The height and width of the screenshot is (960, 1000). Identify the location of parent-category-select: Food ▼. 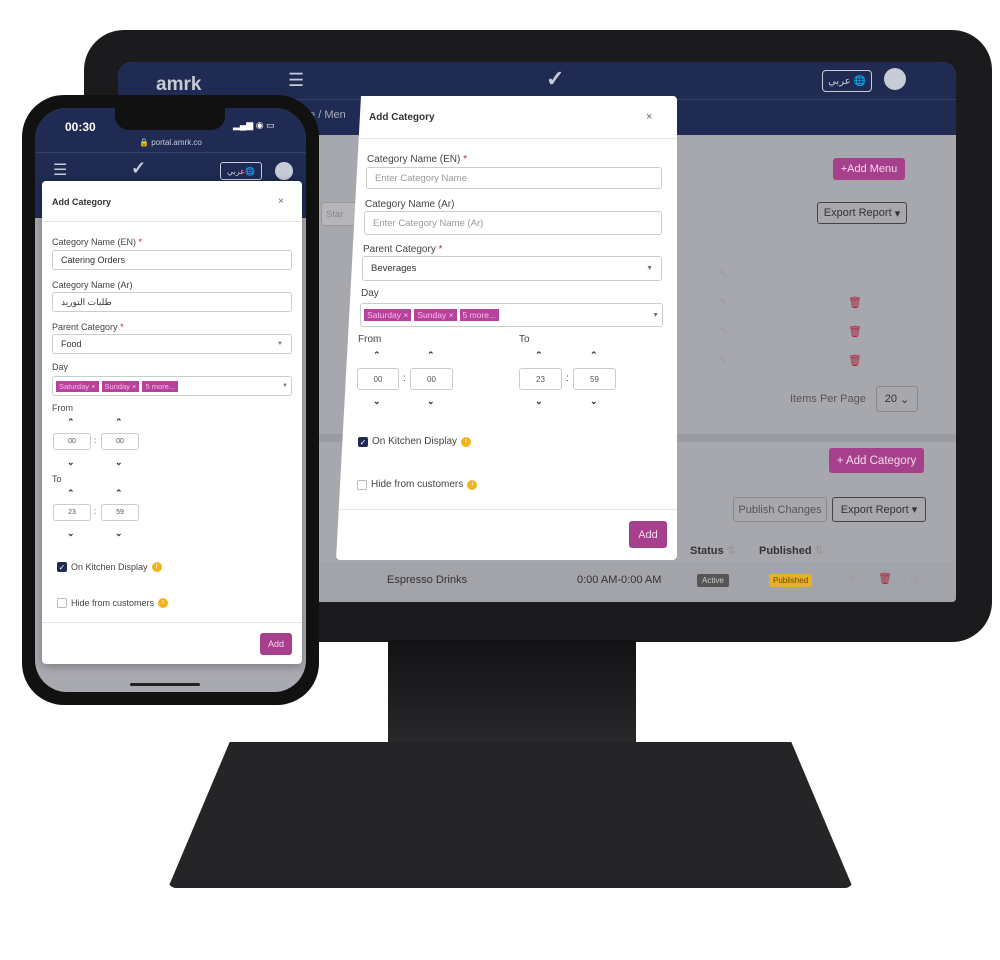
(172, 344).